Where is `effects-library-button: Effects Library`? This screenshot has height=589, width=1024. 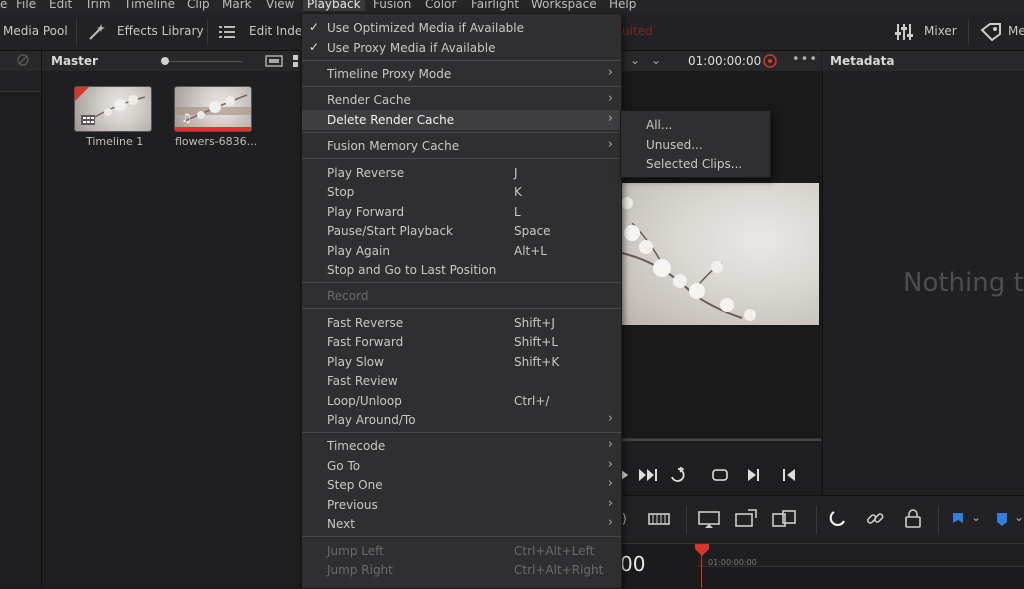 effects-library-button: Effects Library is located at coordinates (160, 31).